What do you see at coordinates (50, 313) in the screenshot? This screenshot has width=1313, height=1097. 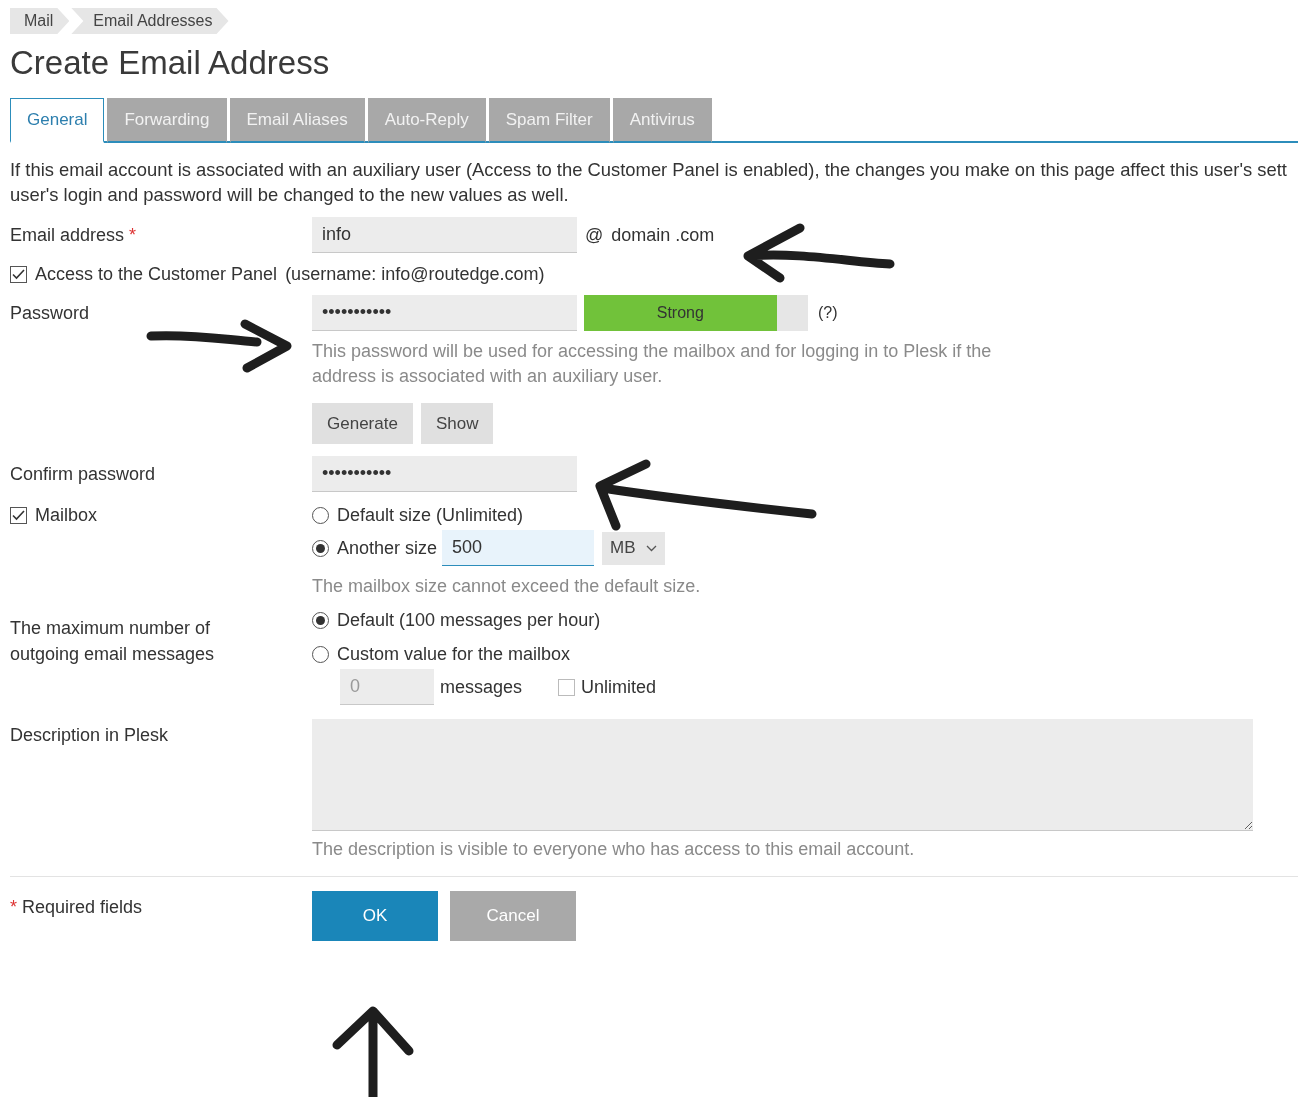 I see `field-label: Password` at bounding box center [50, 313].